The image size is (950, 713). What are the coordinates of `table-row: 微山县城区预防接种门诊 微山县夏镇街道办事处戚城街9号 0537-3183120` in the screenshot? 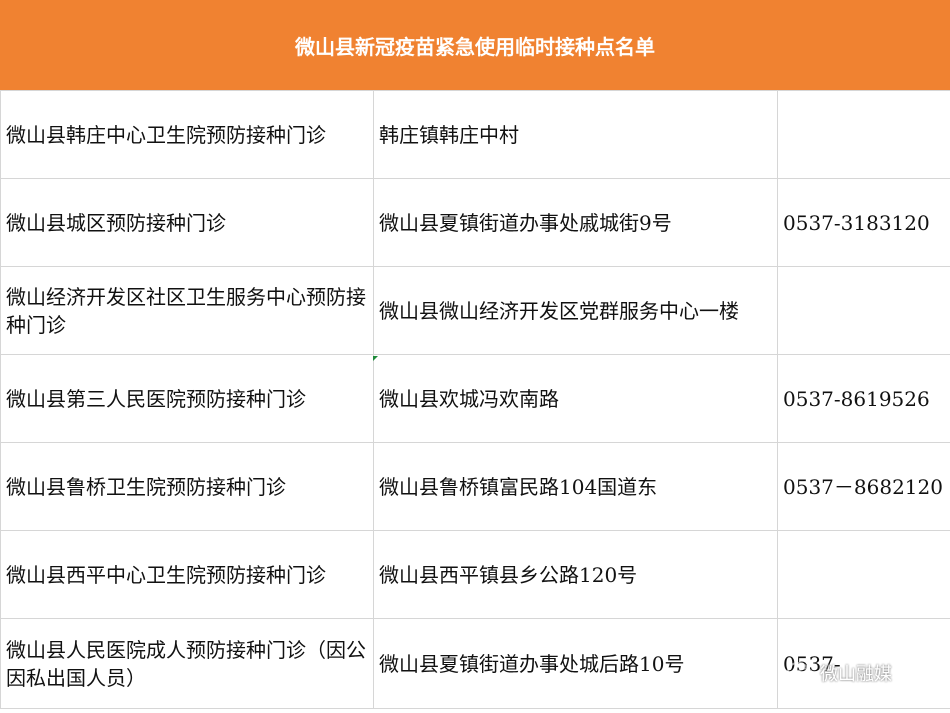 It's located at (475, 222).